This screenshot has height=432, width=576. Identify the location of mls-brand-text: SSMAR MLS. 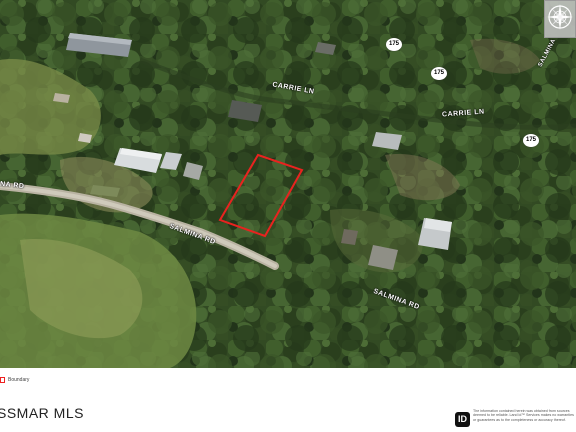
(42, 413).